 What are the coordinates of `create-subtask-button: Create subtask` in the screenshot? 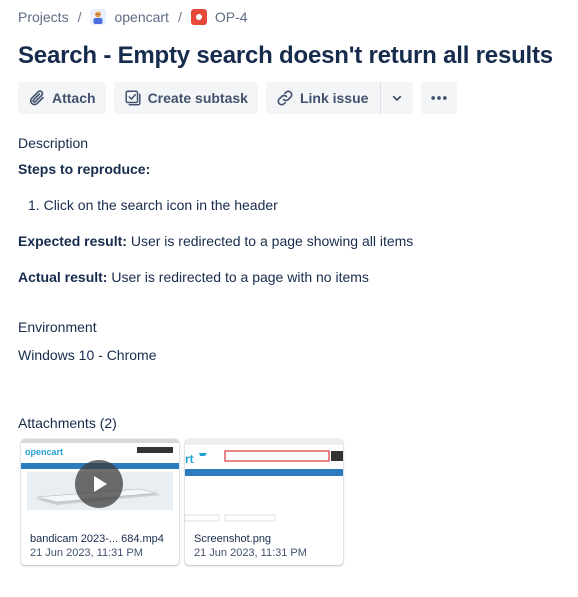 It's located at (185, 98).